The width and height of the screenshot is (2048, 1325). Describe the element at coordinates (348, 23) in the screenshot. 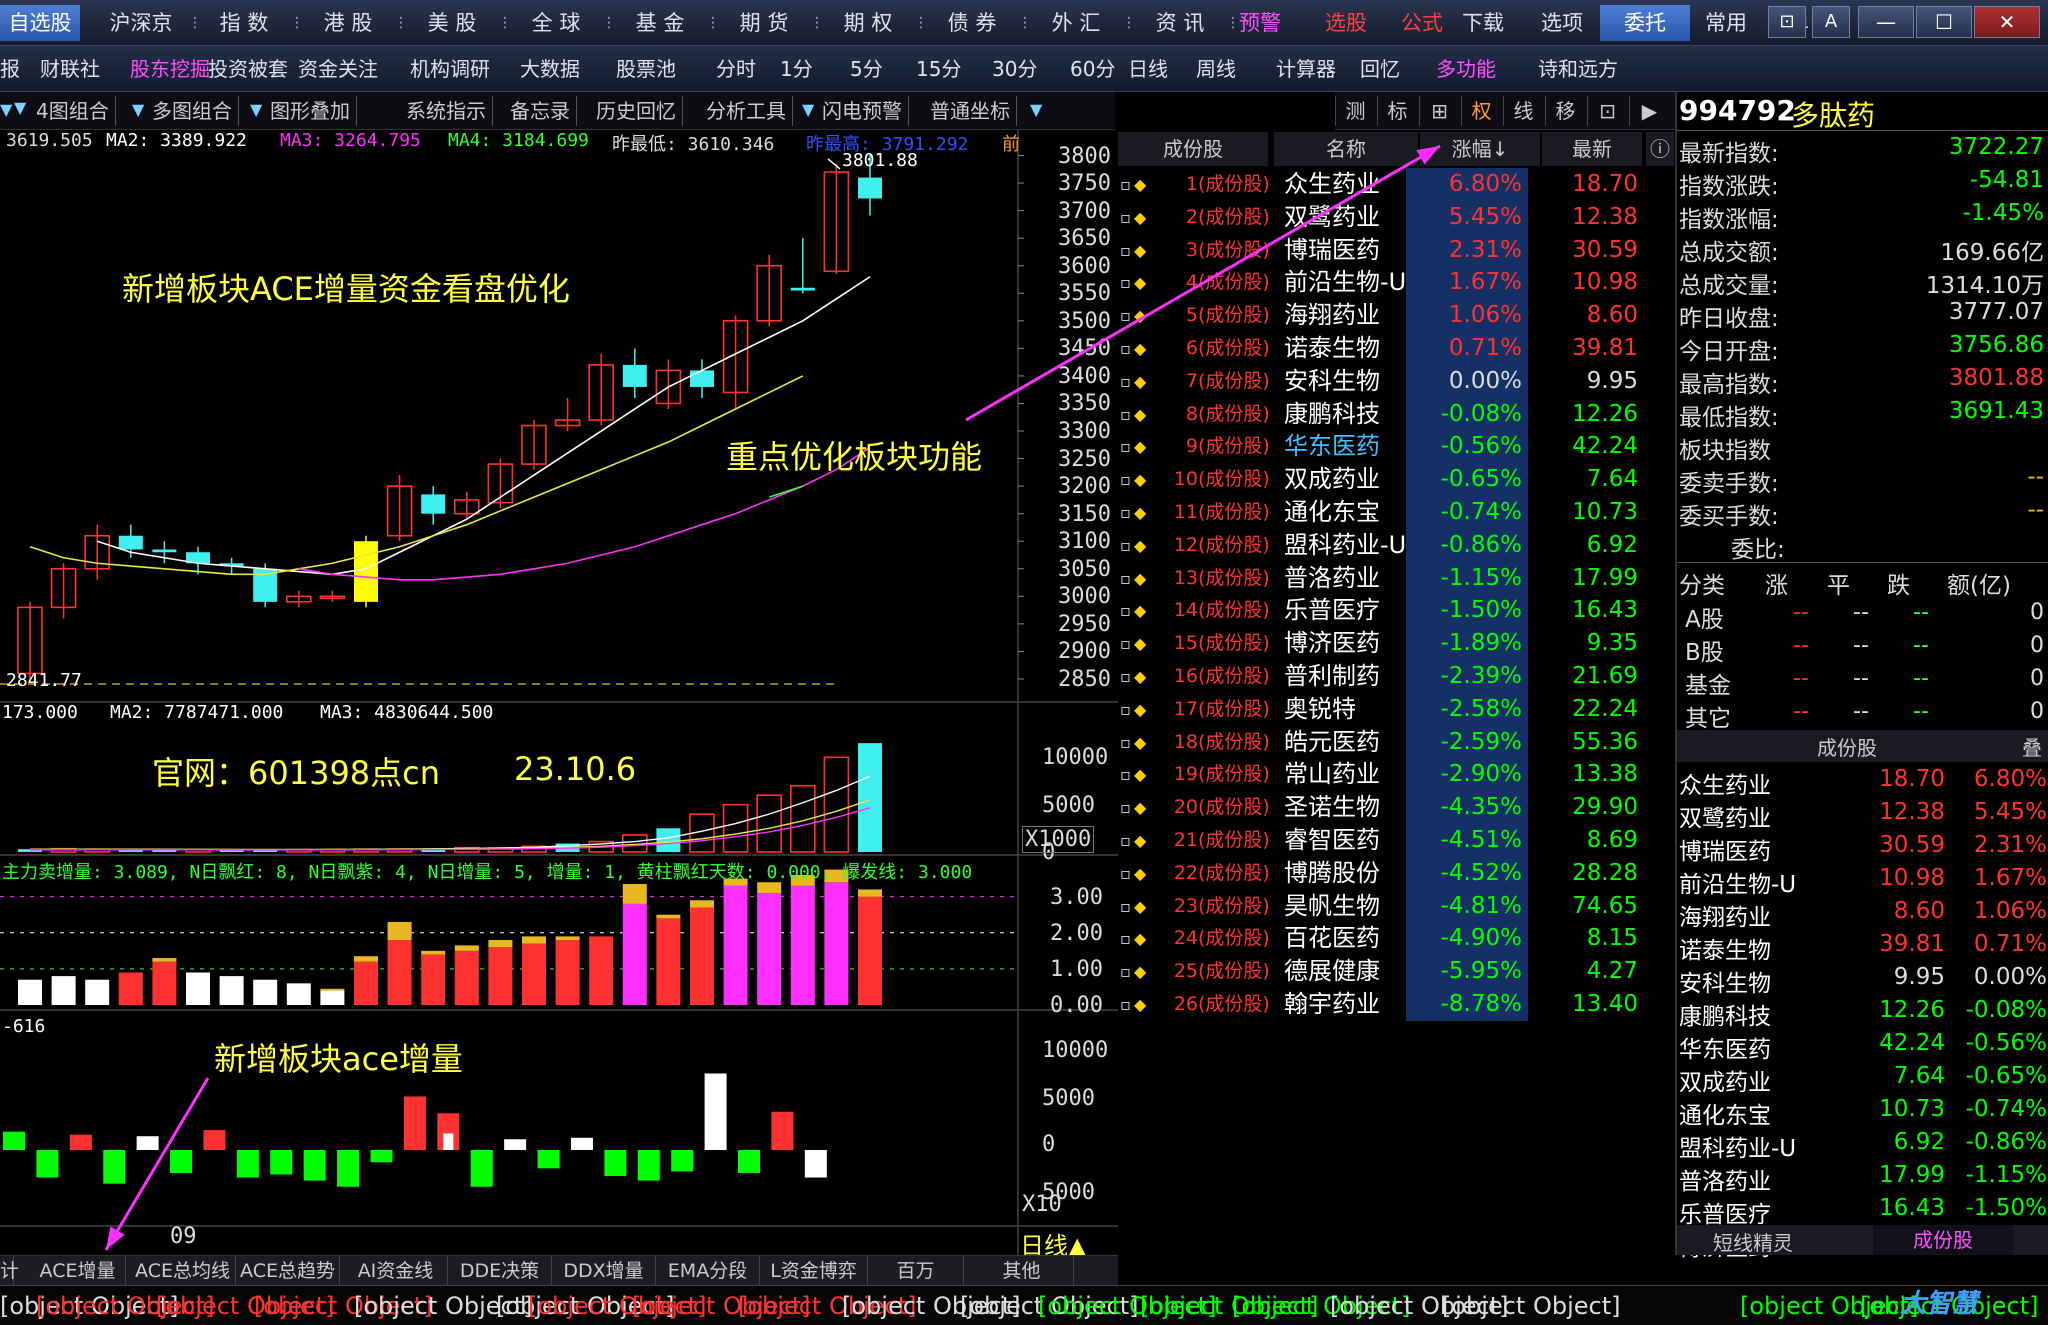

I see `top-menu-3: 港 股` at that location.